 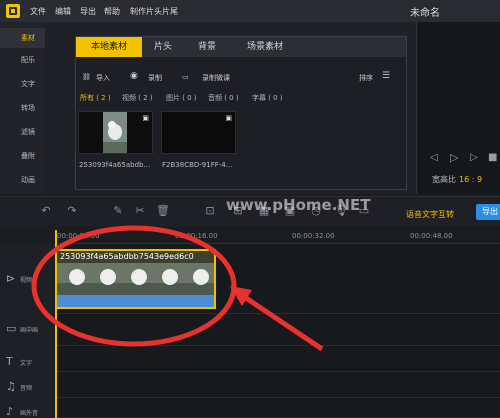 What do you see at coordinates (267, 98) in the screenshot?
I see `filter-subtitle: 字幕 ( 0 )` at bounding box center [267, 98].